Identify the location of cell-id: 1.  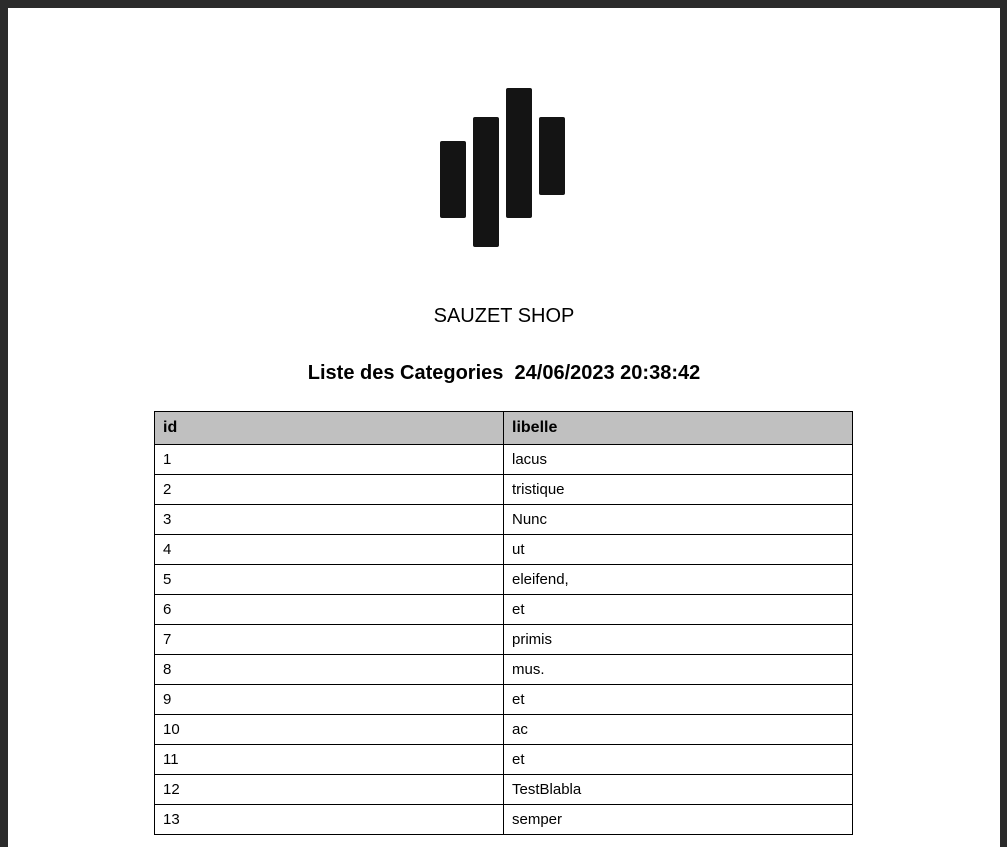
(329, 459).